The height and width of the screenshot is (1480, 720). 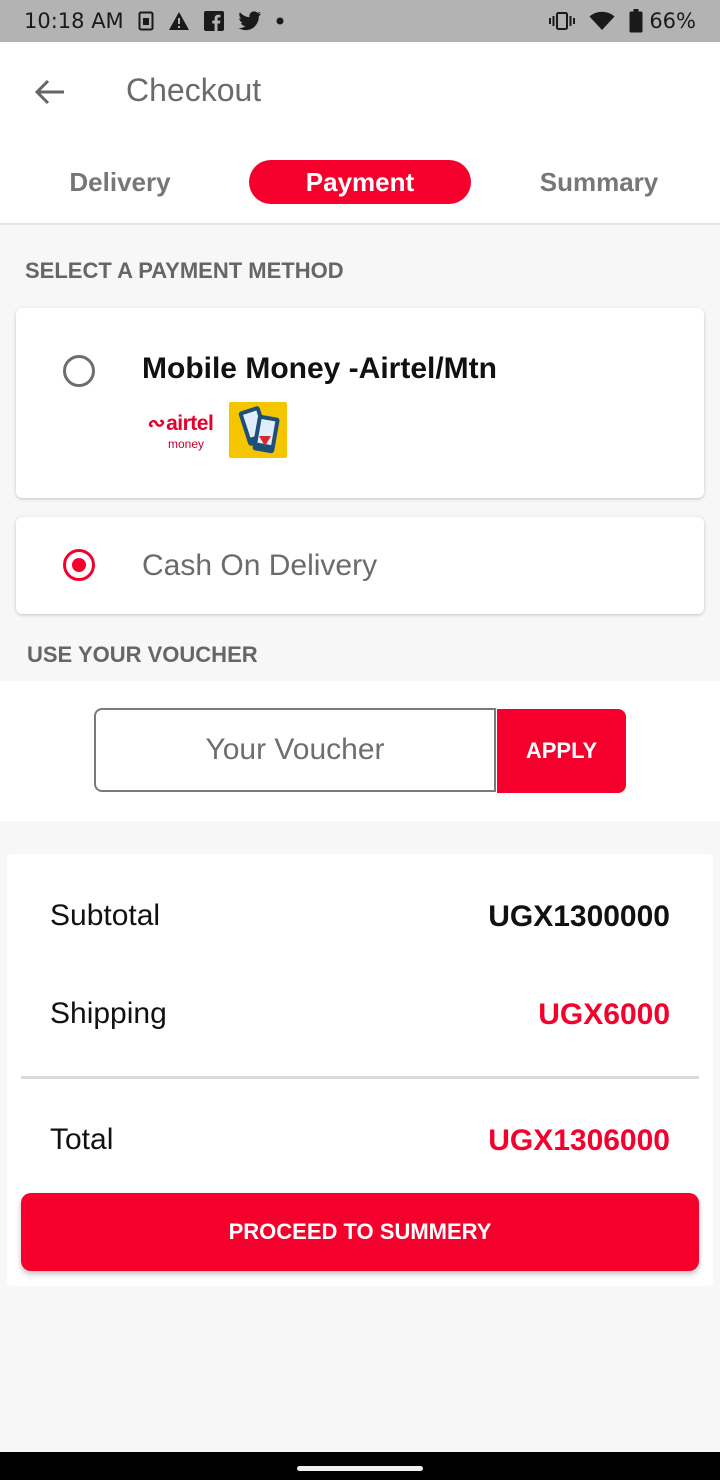 I want to click on totals-divider, so click(x=360, y=1077).